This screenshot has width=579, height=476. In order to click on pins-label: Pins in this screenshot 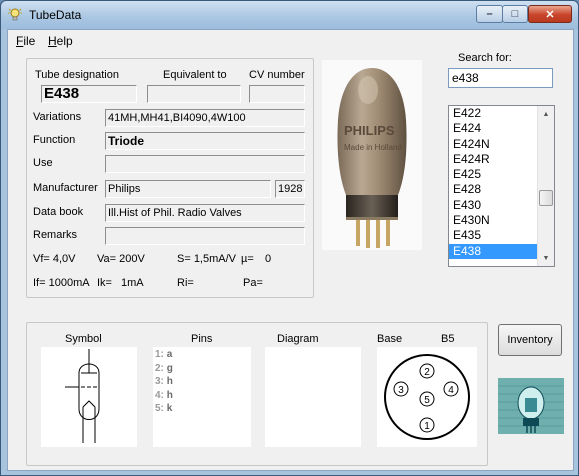, I will do `click(202, 339)`.